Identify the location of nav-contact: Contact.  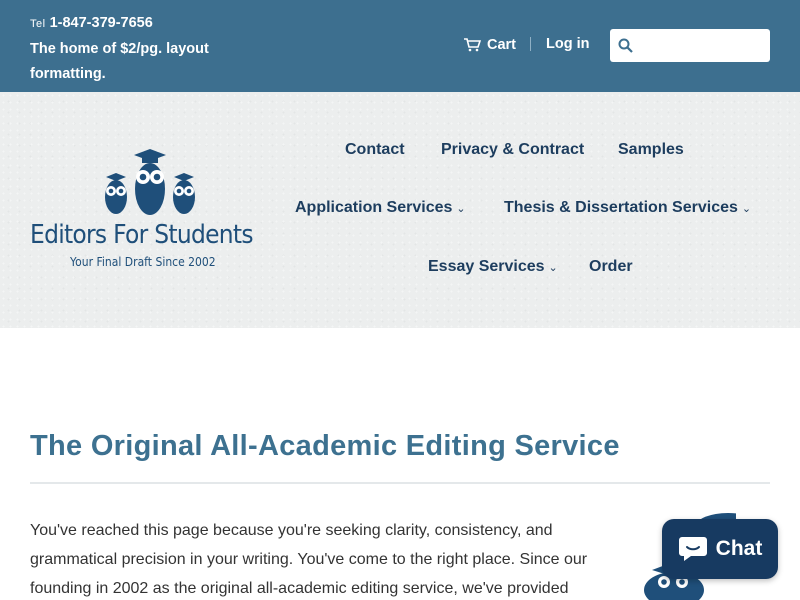
(375, 150).